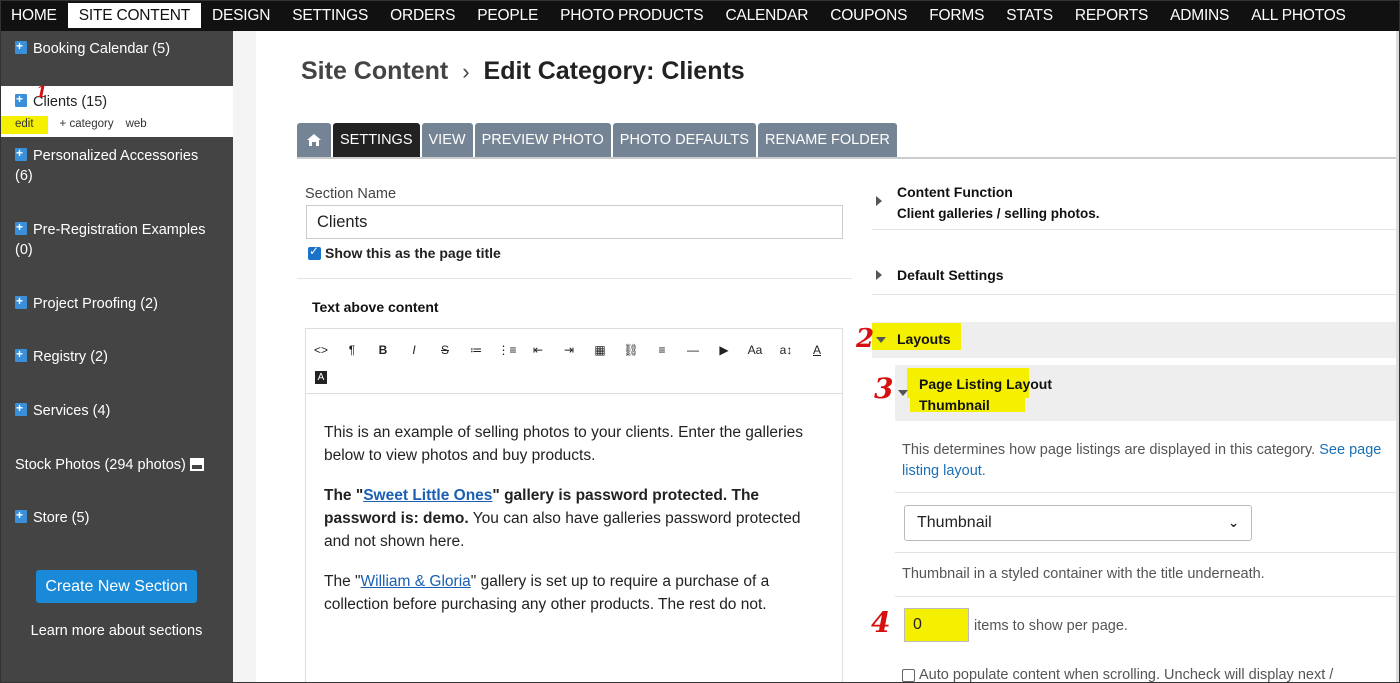 The width and height of the screenshot is (1400, 683). What do you see at coordinates (868, 15) in the screenshot?
I see `nav-coupons: COUPONS` at bounding box center [868, 15].